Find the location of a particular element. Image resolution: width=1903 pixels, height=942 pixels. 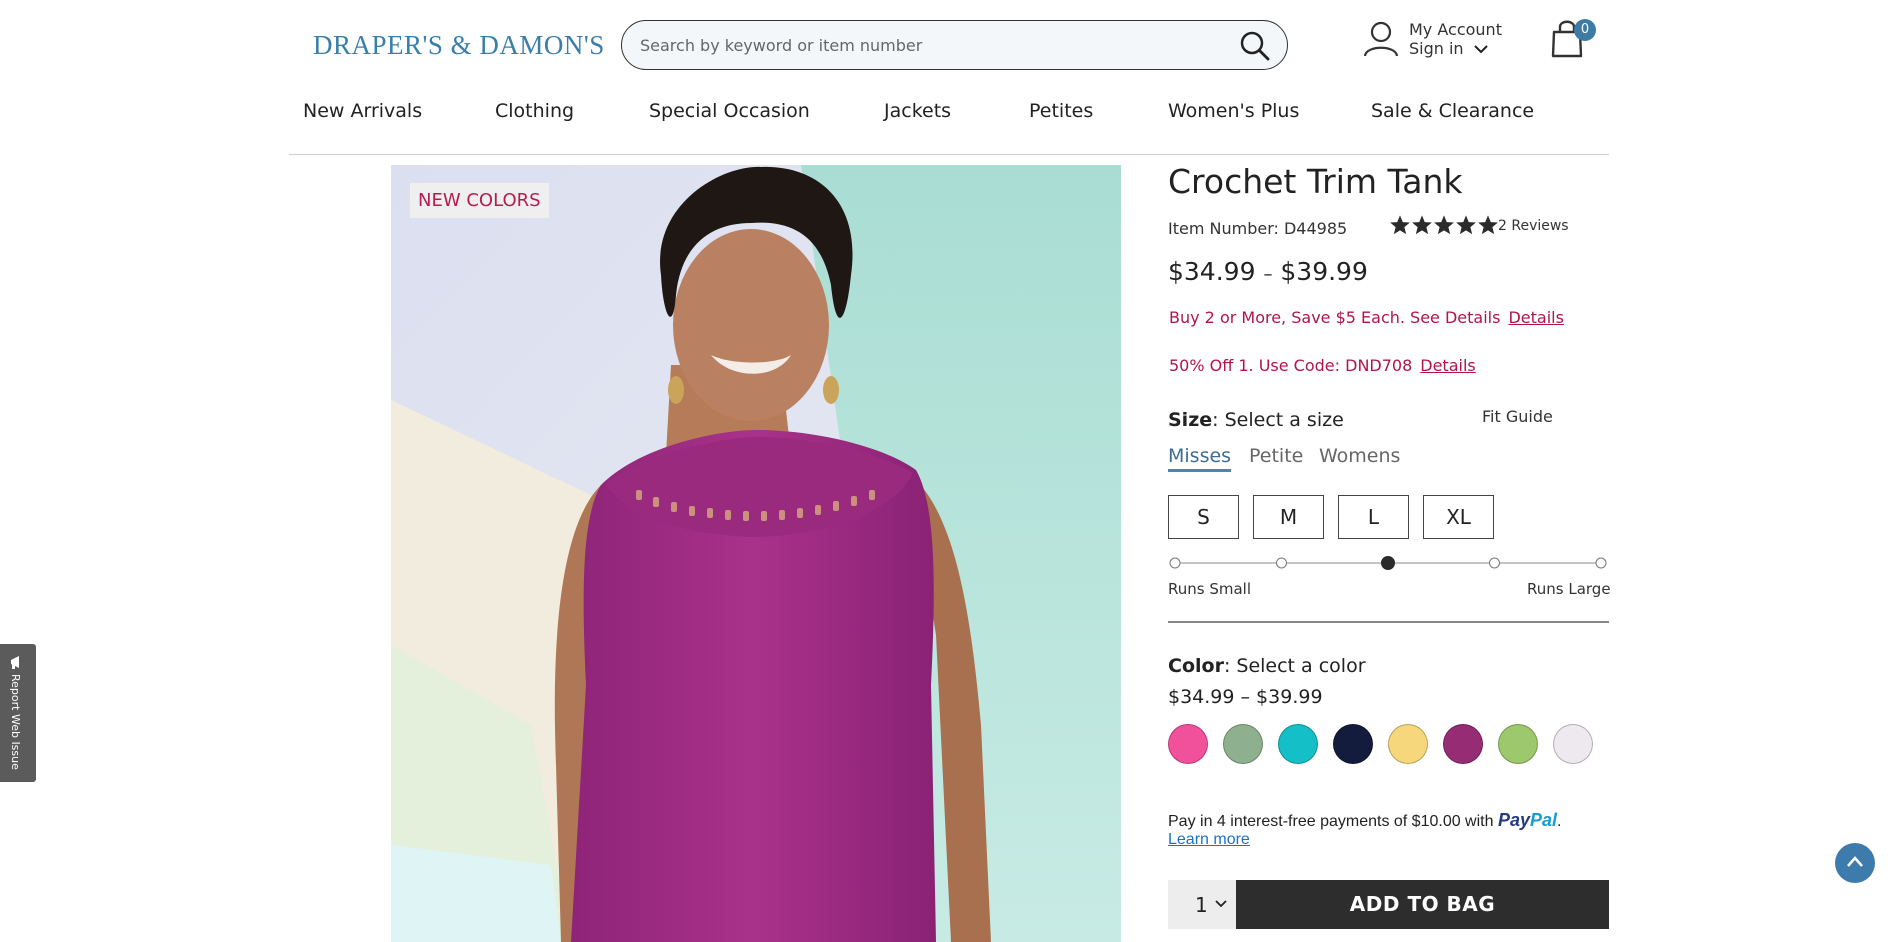

size-button-l: L is located at coordinates (1373, 517).